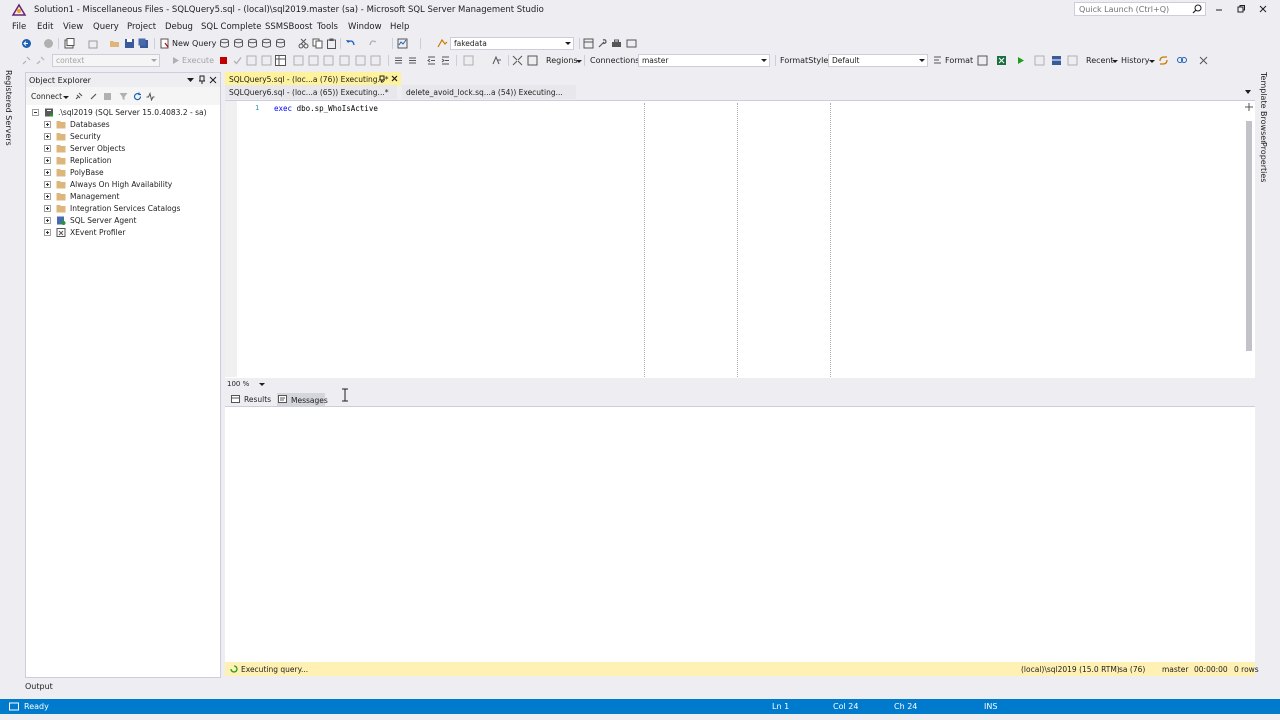  What do you see at coordinates (1072, 60) in the screenshot?
I see `results-pane-icon` at bounding box center [1072, 60].